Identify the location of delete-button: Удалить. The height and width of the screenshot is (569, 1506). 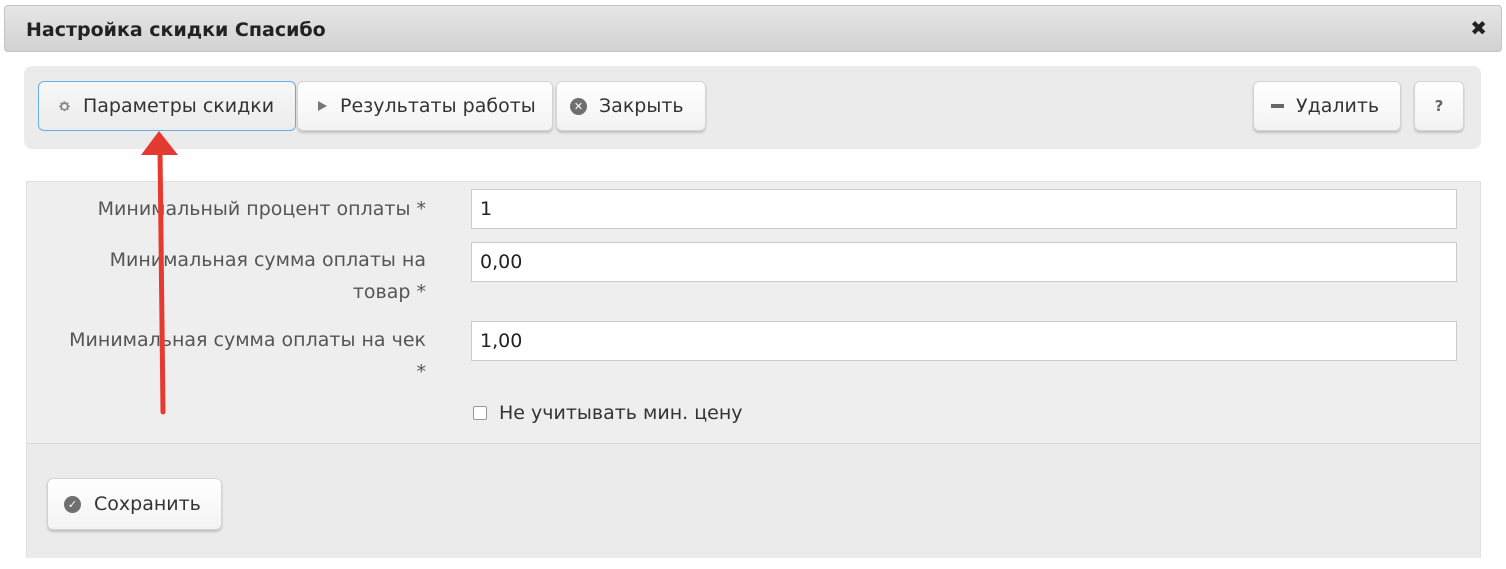
(1327, 106).